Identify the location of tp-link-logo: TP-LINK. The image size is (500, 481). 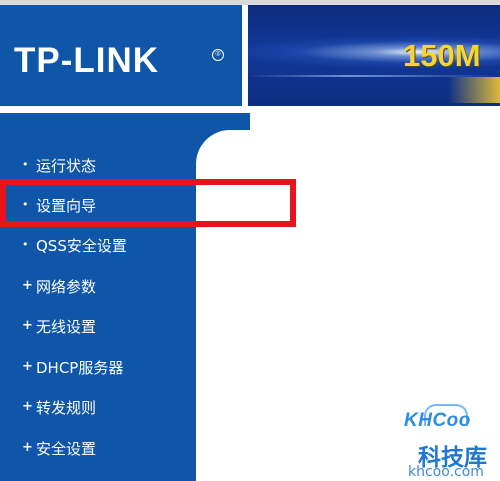
(87, 60).